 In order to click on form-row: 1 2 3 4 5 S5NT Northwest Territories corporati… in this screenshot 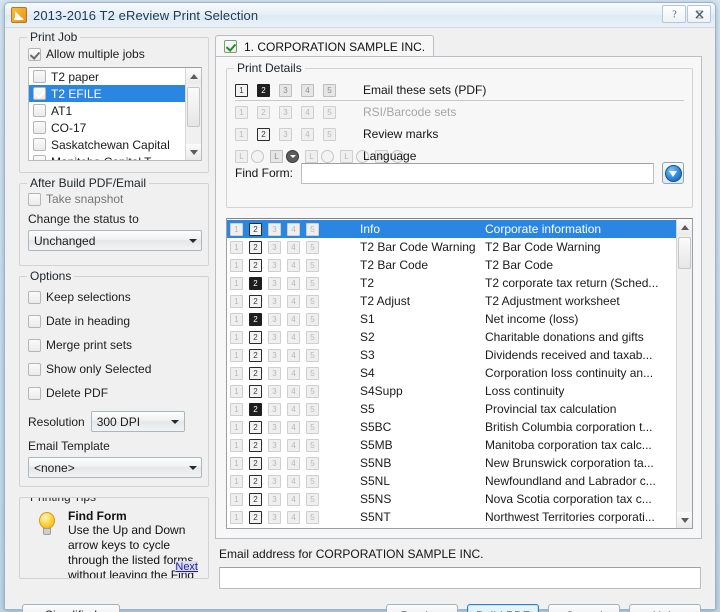, I will do `click(451, 517)`.